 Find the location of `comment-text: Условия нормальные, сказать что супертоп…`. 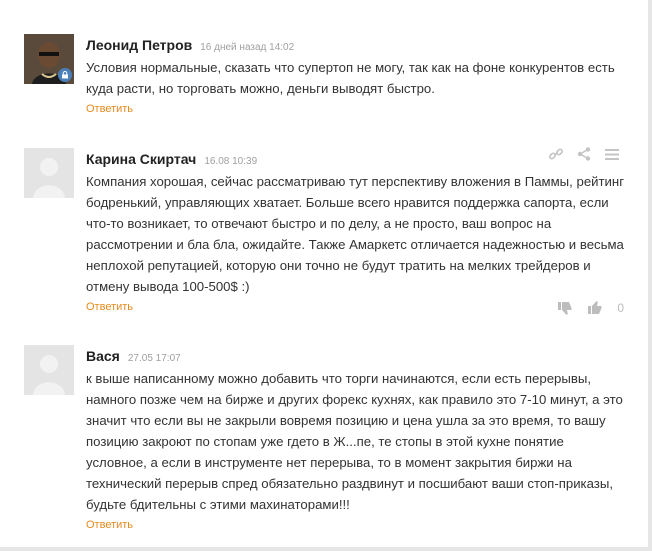

comment-text: Условия нормальные, сказать что супертоп… is located at coordinates (350, 78).